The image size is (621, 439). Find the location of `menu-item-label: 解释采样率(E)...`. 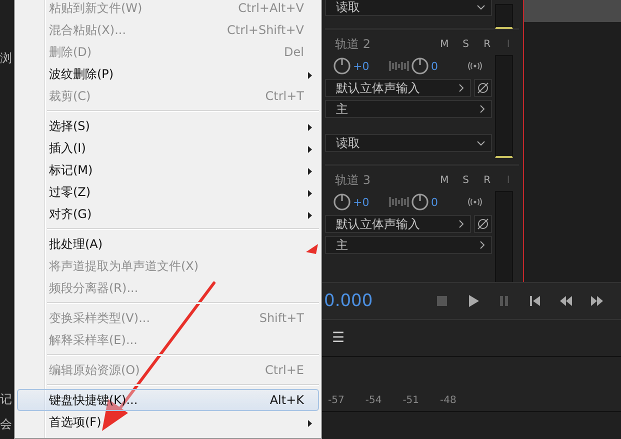

menu-item-label: 解释采样率(E)... is located at coordinates (93, 340).